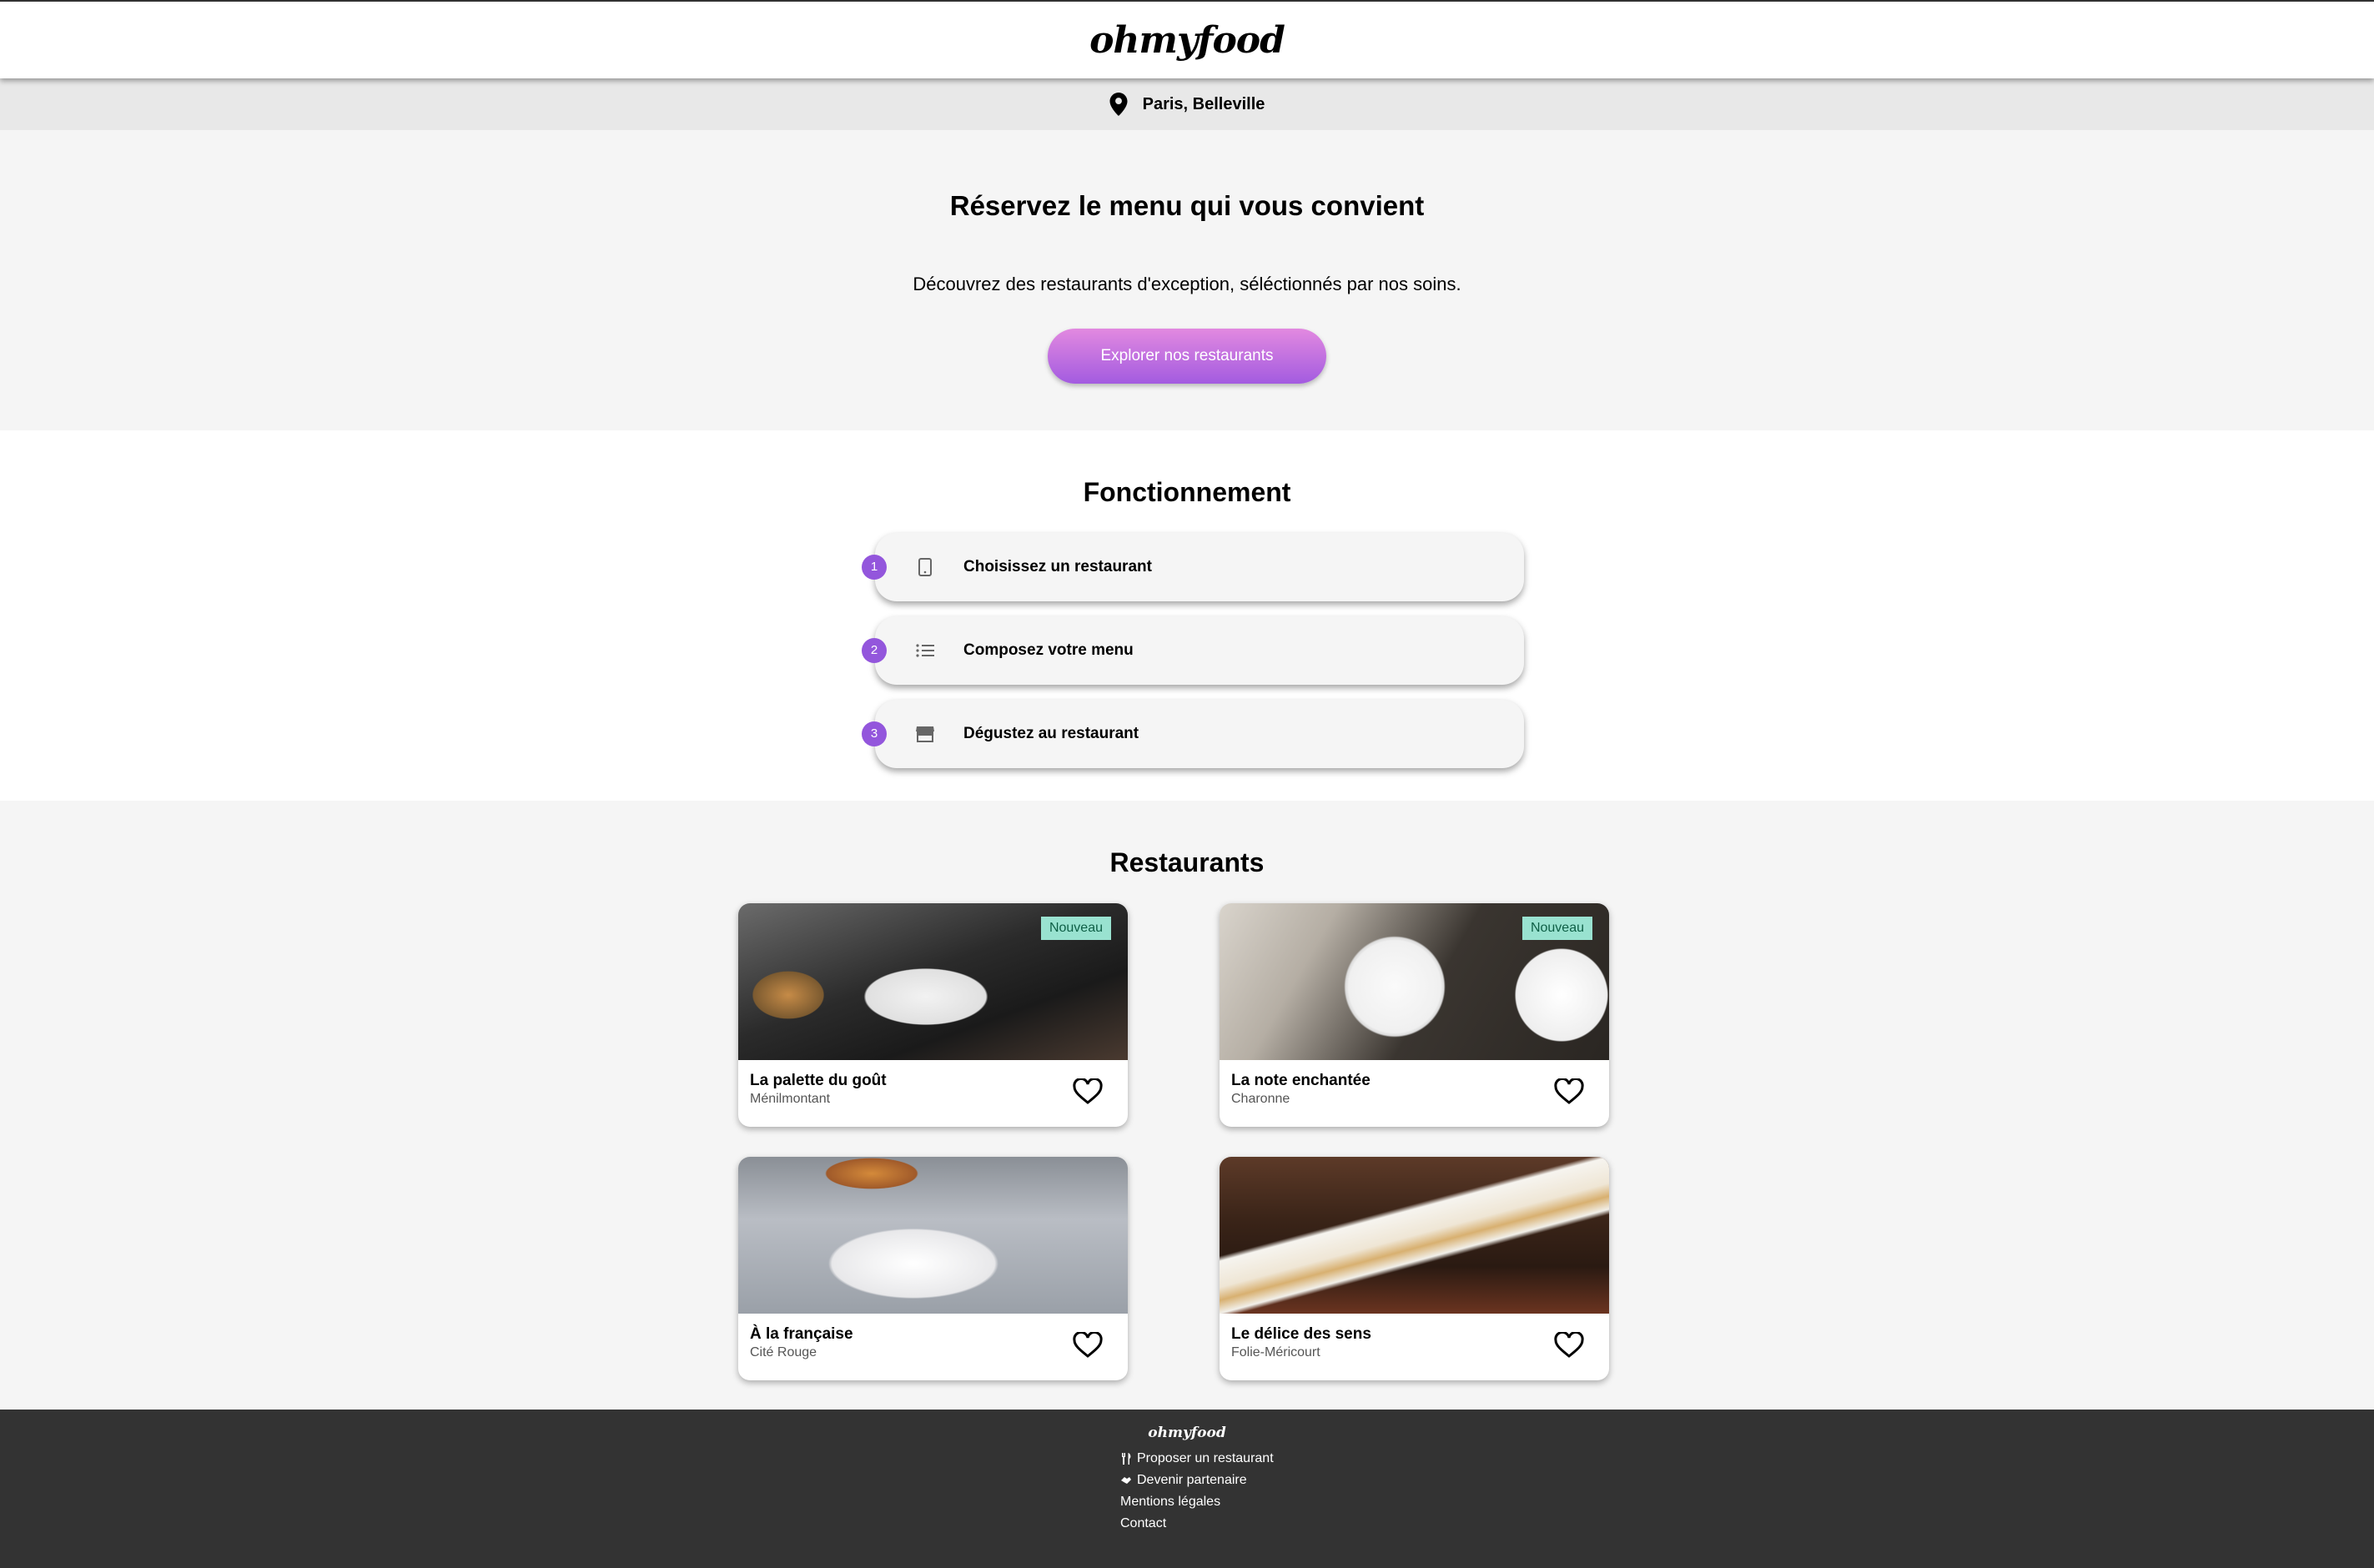 The width and height of the screenshot is (2374, 1568). What do you see at coordinates (1048, 650) in the screenshot?
I see `step-label: Composez votre menu` at bounding box center [1048, 650].